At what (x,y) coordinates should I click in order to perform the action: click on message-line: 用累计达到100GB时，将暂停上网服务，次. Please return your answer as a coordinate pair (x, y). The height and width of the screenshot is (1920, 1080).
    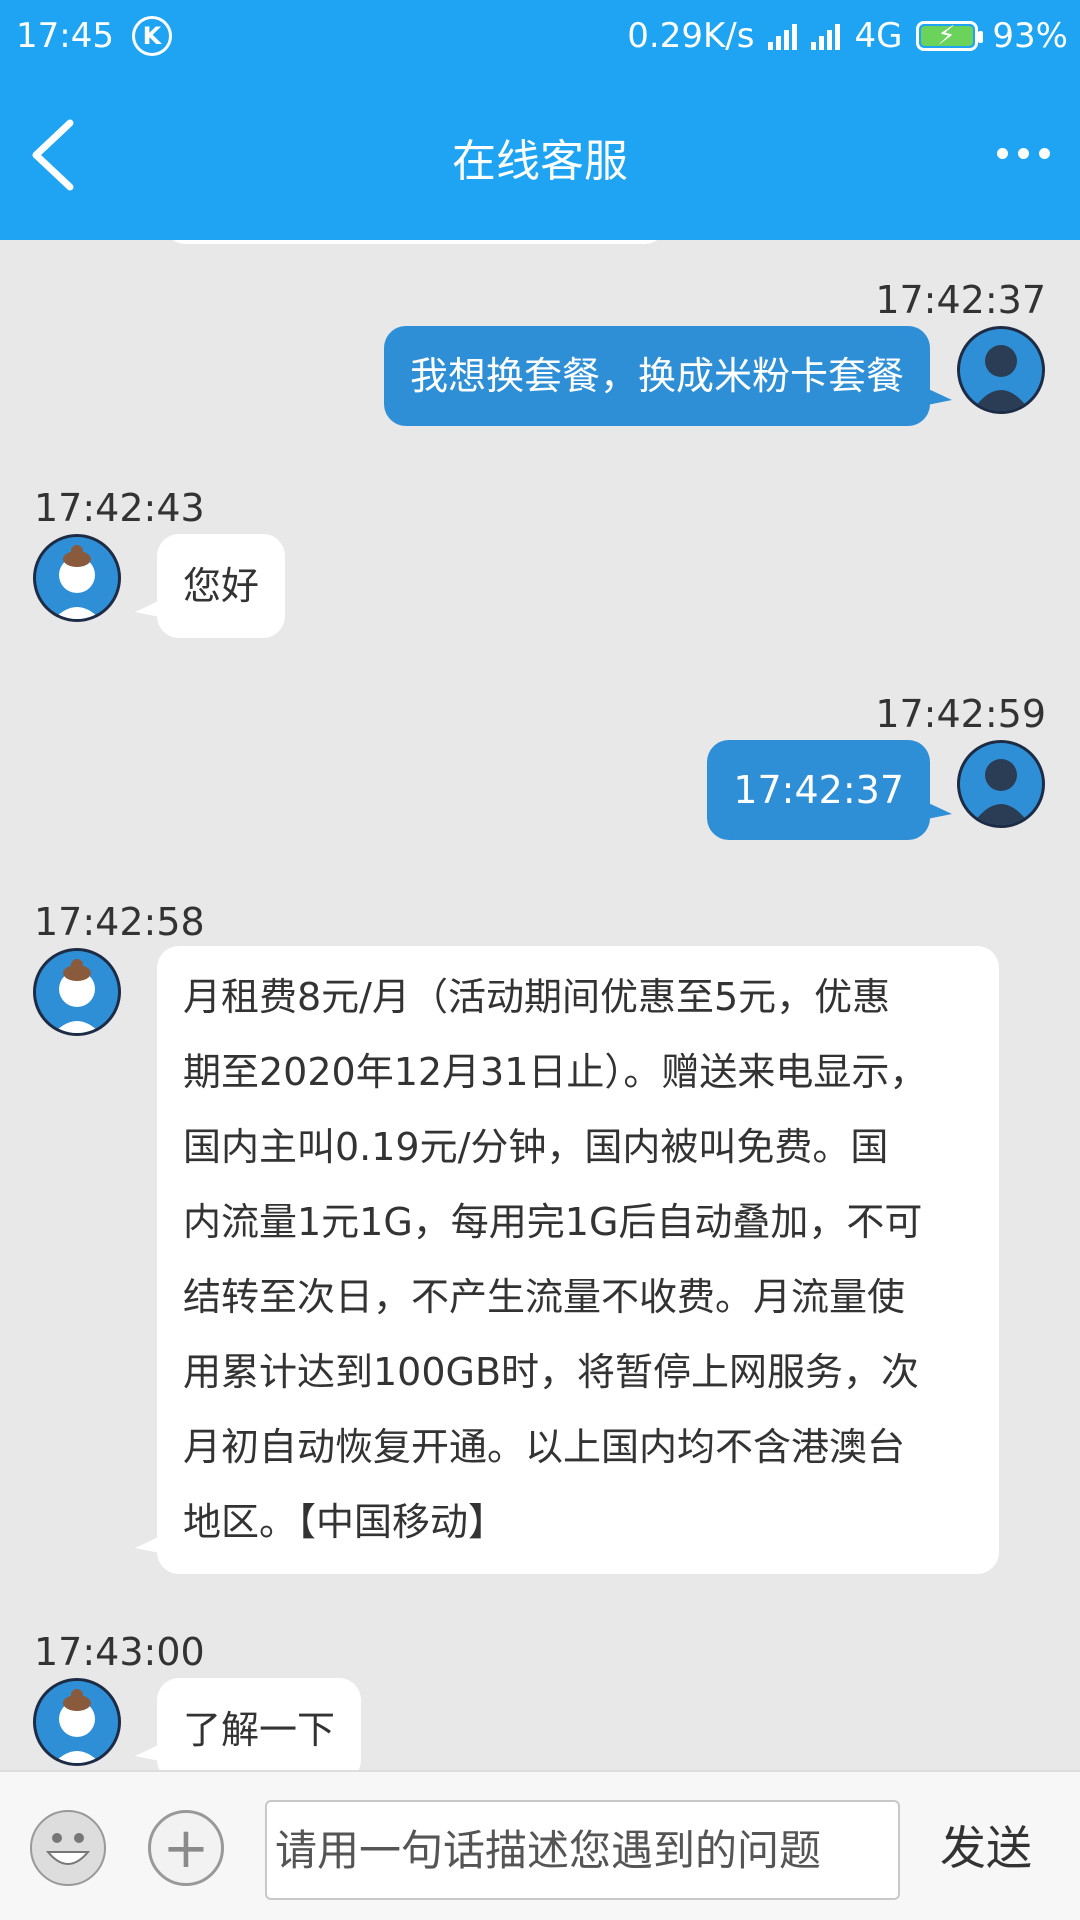
    Looking at the image, I should click on (551, 1372).